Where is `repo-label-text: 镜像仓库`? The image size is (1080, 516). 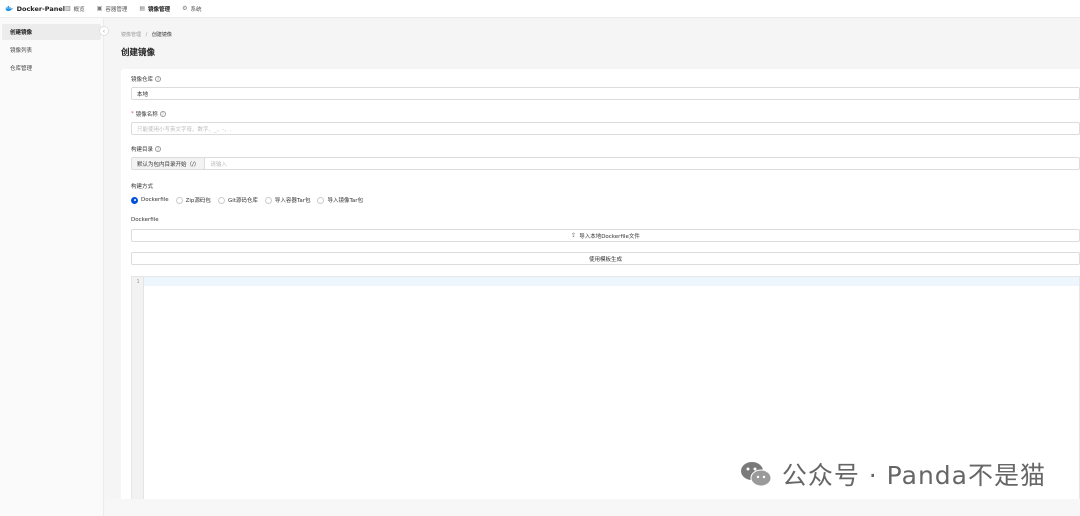
repo-label-text: 镜像仓库 is located at coordinates (142, 80).